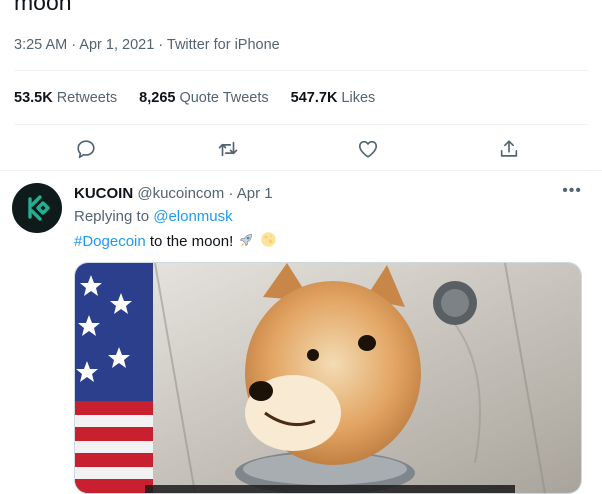 This screenshot has width=602, height=494. I want to click on retweets-stat: 53.5K Retweets, so click(65, 98).